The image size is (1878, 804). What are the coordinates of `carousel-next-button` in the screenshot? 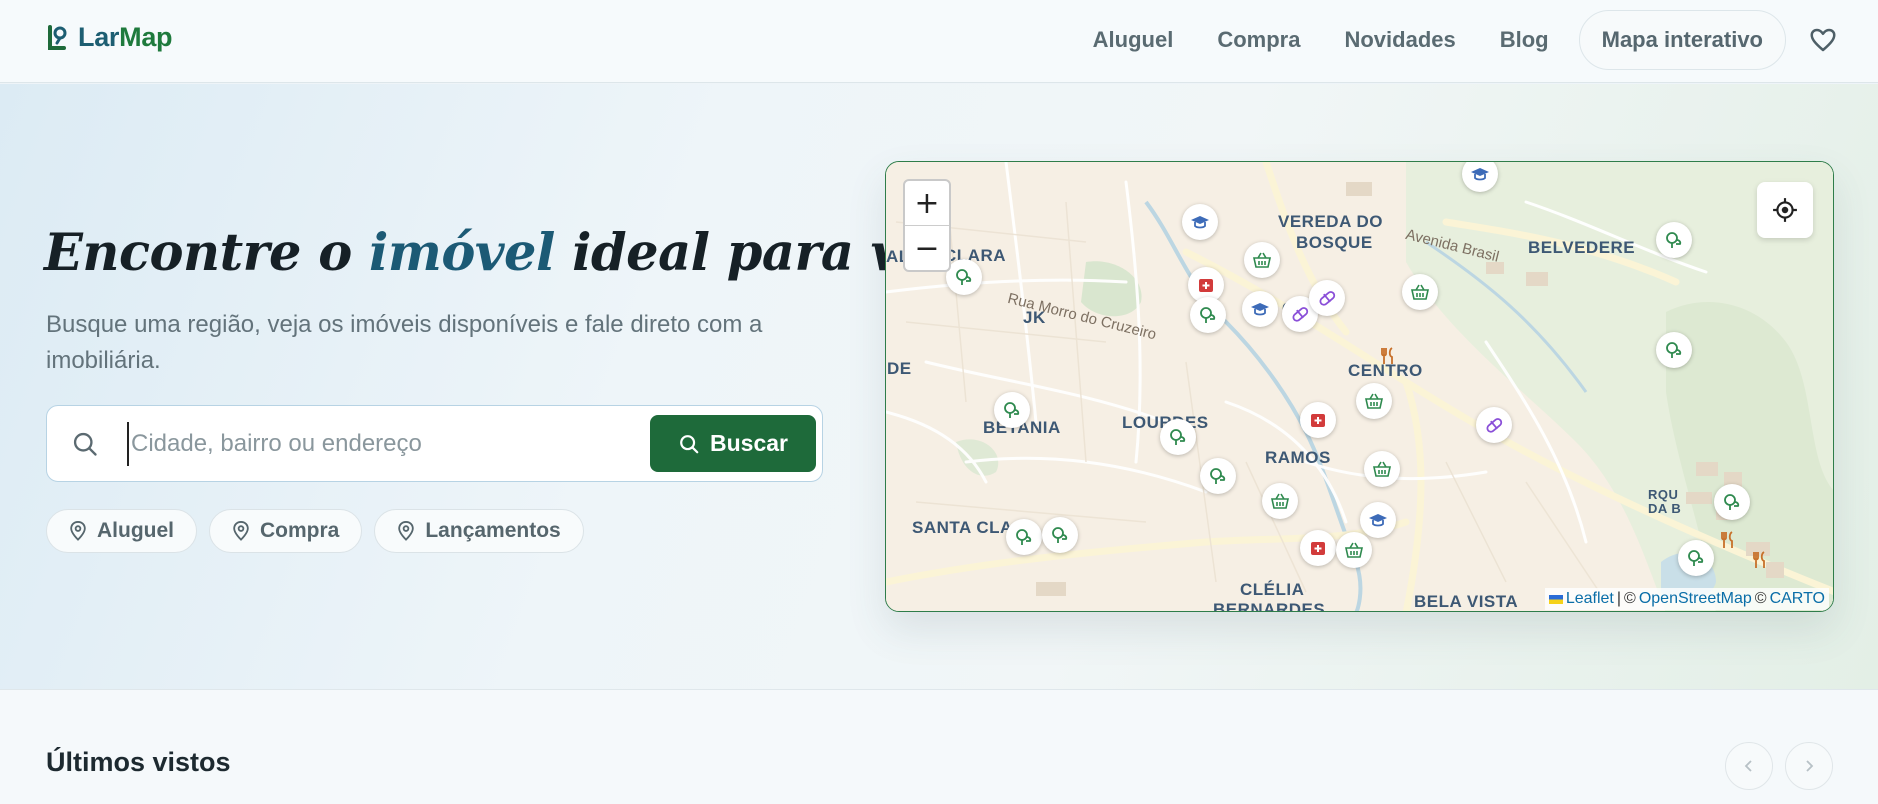 It's located at (1809, 766).